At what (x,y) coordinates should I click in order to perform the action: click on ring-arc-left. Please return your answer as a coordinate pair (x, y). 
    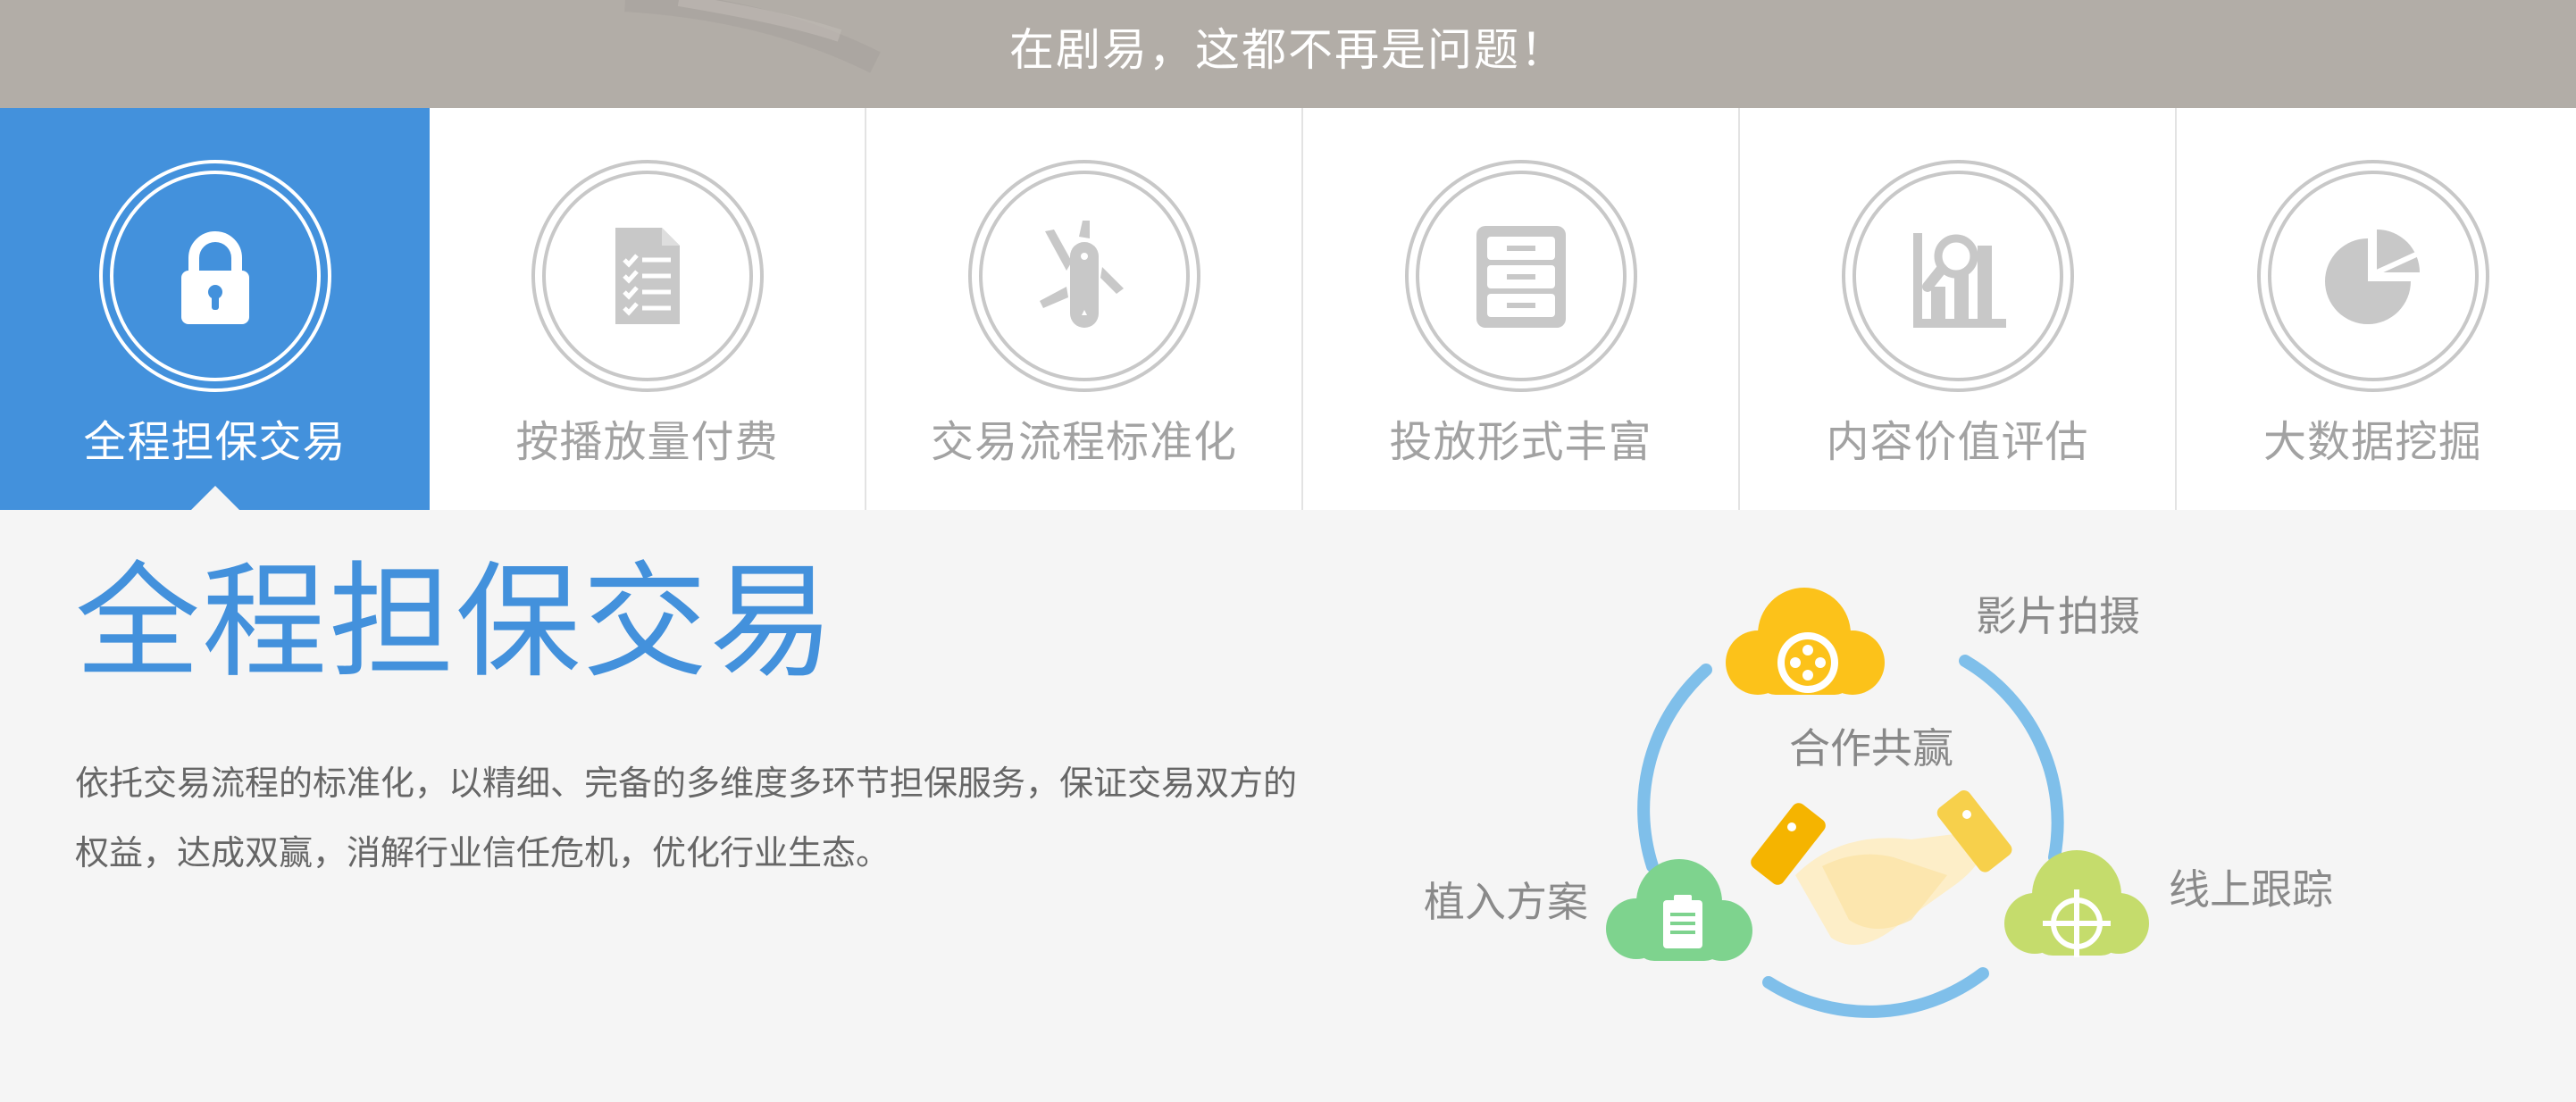
    Looking at the image, I should click on (1675, 768).